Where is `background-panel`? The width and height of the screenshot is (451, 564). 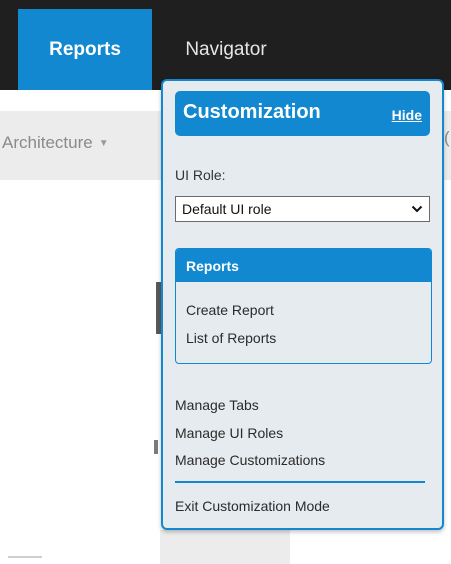 background-panel is located at coordinates (225, 547).